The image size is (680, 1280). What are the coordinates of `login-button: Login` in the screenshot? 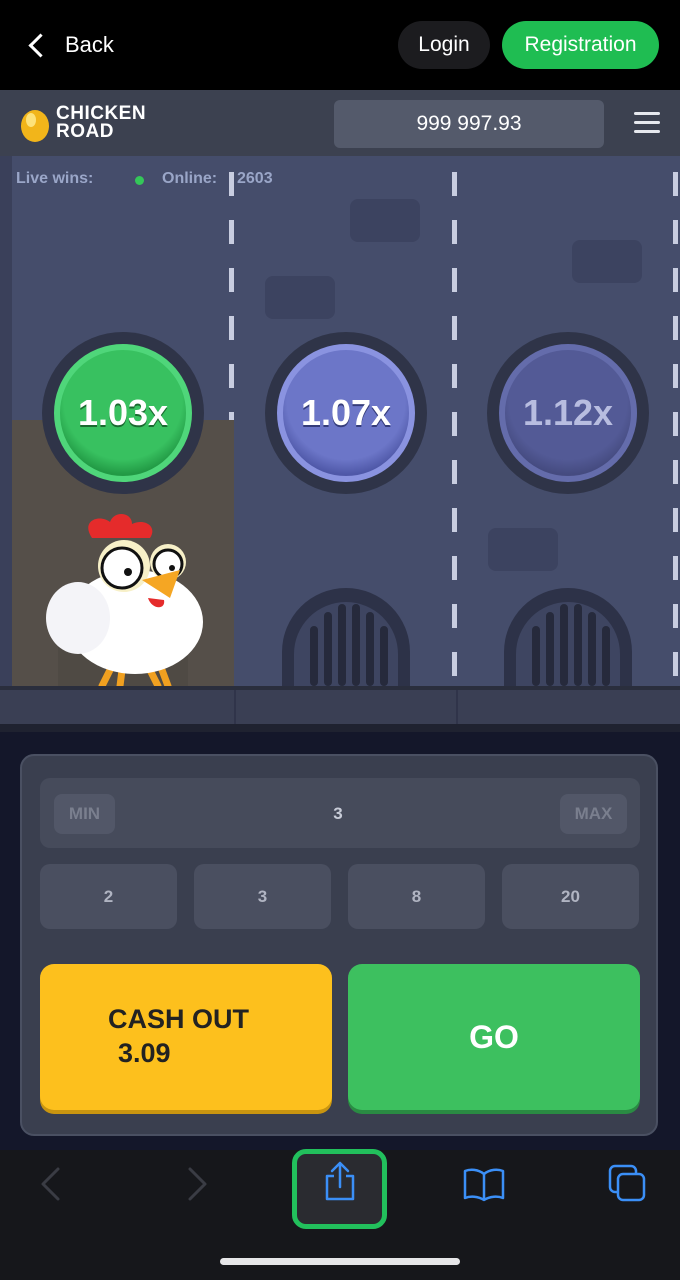 It's located at (444, 45).